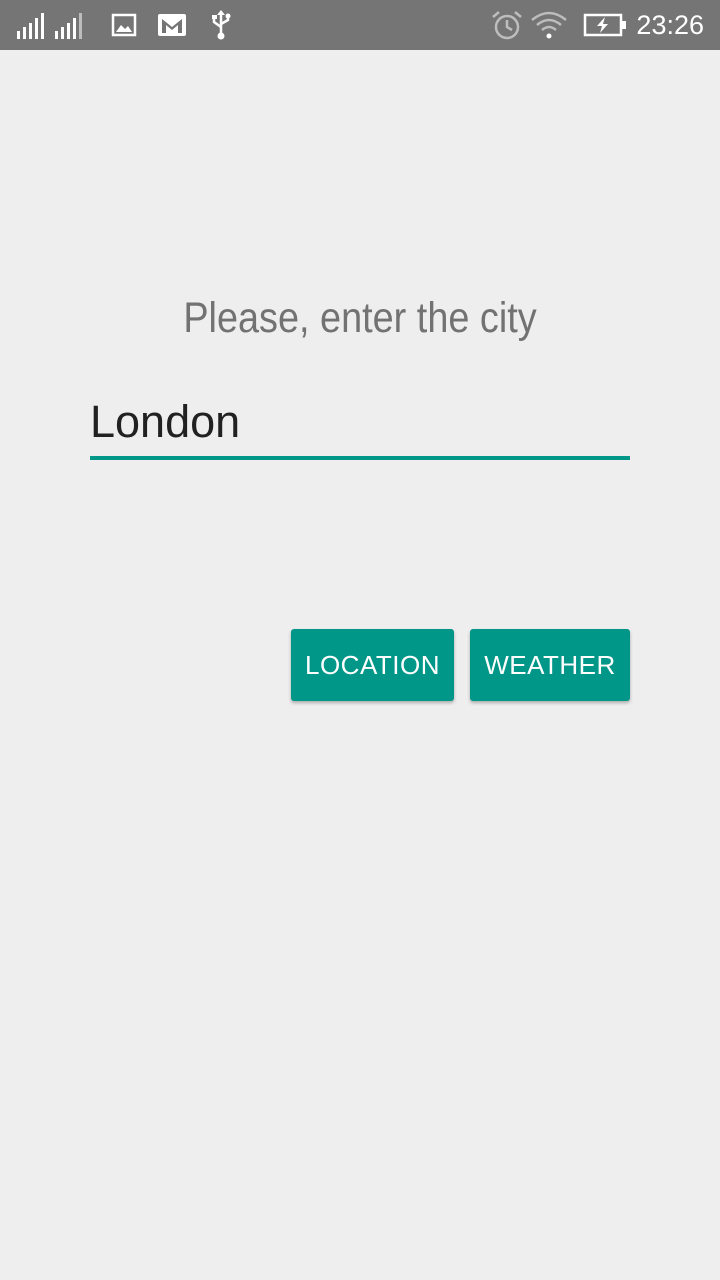 The image size is (720, 1280). I want to click on status-bar-clock: 23:26, so click(670, 25).